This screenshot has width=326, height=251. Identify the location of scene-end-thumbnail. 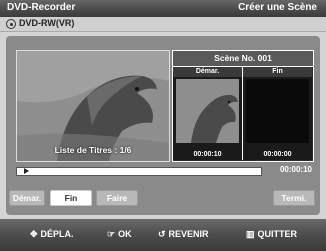
(277, 111).